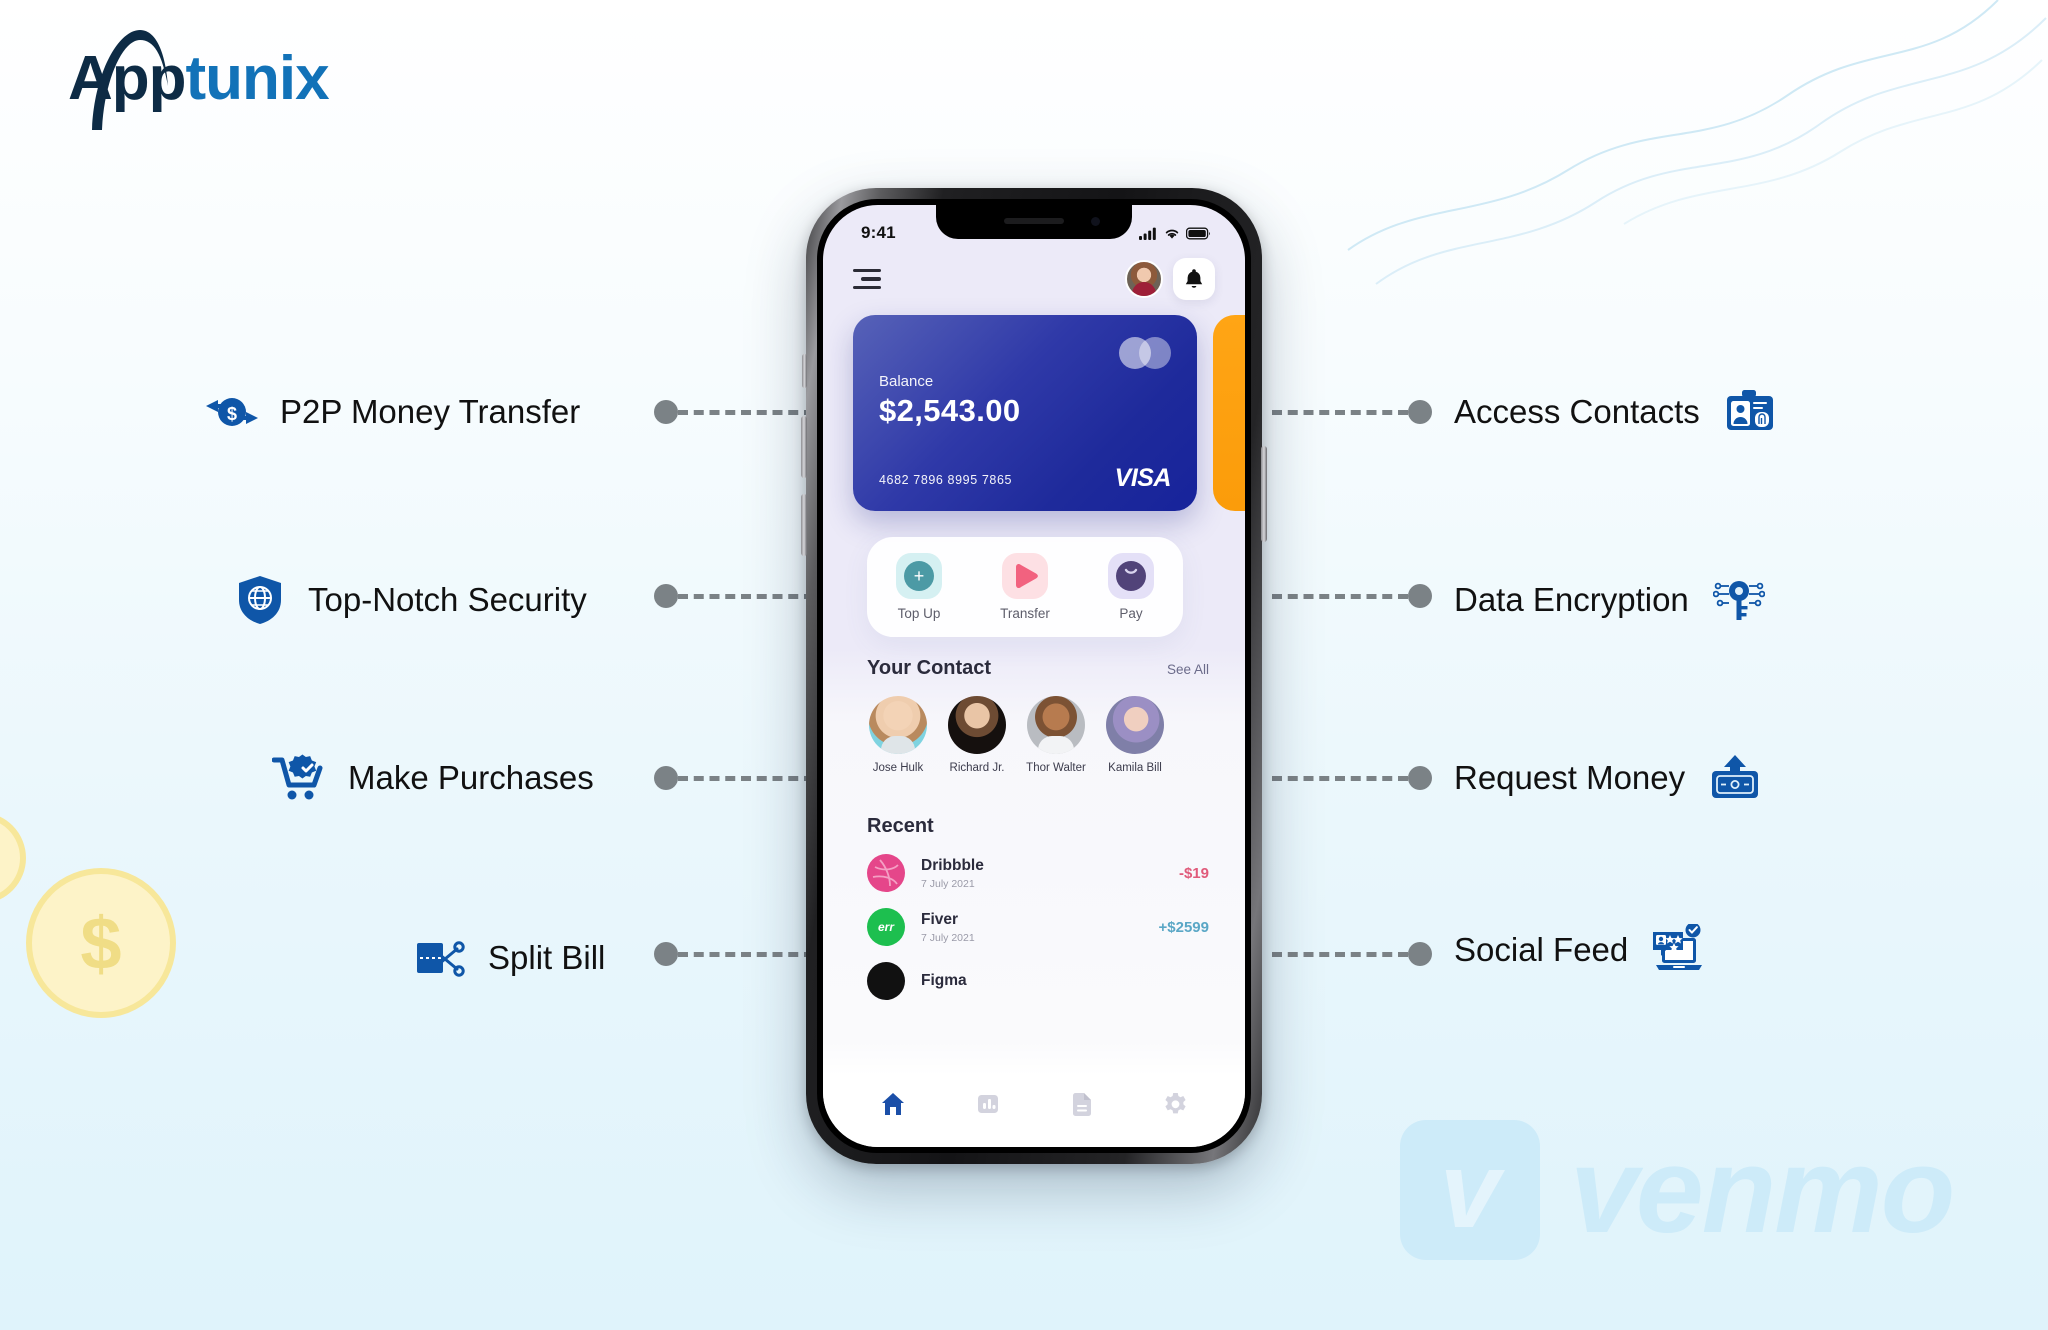  Describe the element at coordinates (1145, 353) in the screenshot. I see `mastercard-circles-icon` at that location.